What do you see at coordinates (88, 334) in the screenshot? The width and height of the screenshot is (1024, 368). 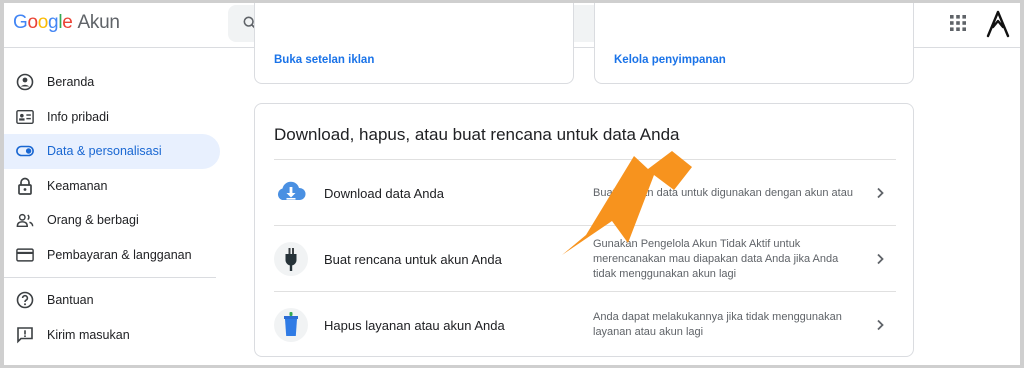 I see `sidebar-item-label: Kirim masukan` at bounding box center [88, 334].